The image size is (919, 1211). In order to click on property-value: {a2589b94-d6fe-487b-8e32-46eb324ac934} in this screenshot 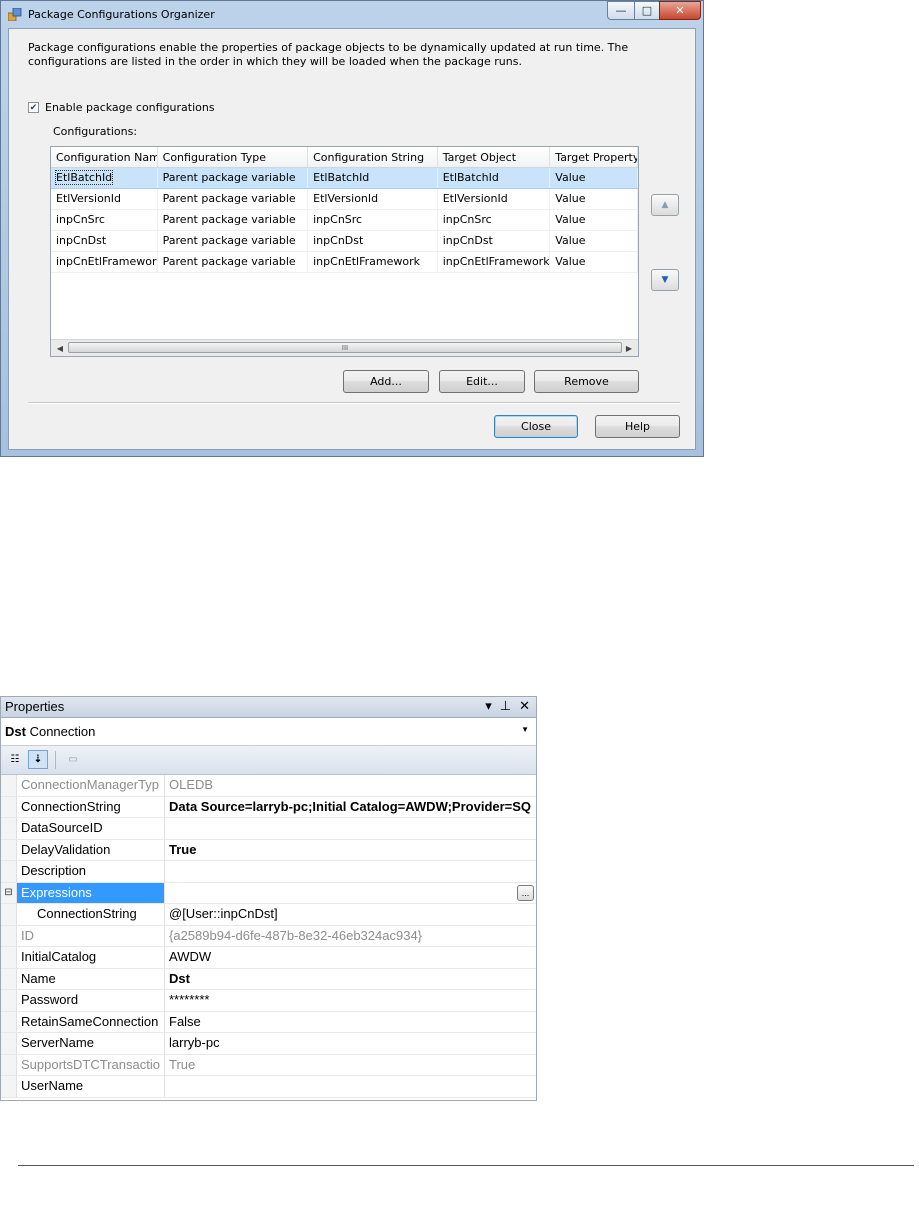, I will do `click(350, 936)`.